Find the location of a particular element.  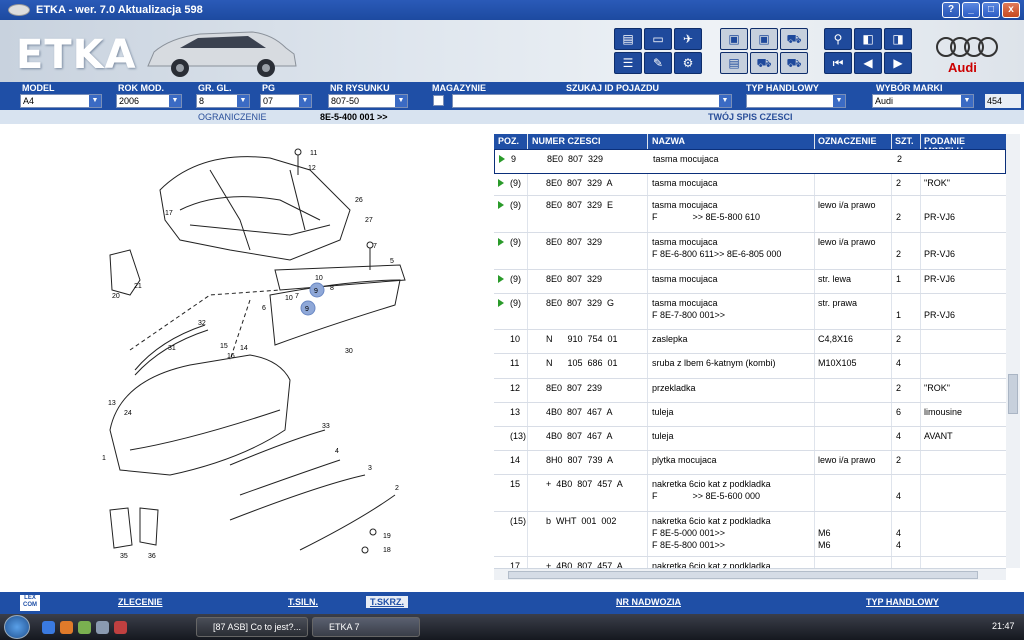

cell-nr: N 910 754 01 is located at coordinates (582, 339).